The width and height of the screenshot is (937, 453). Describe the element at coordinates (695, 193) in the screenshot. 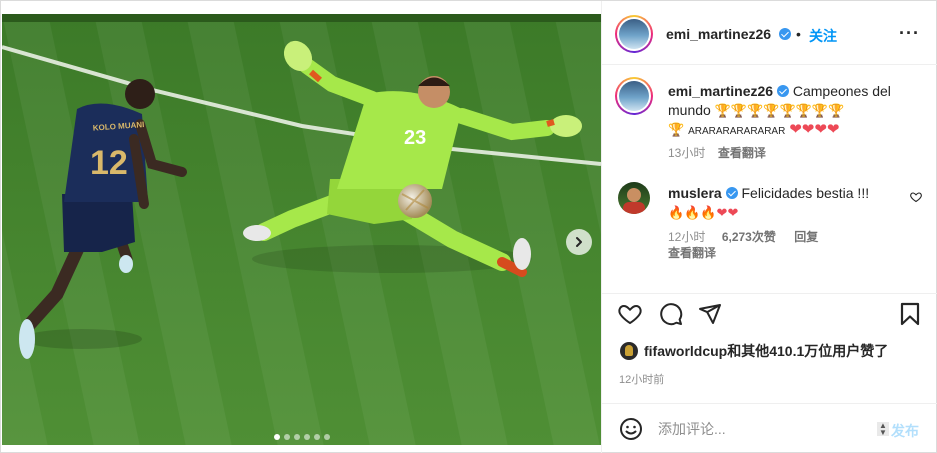

I see `comment-username: muslera` at that location.